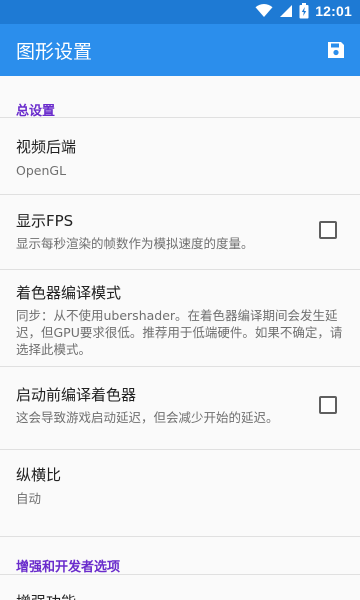 This screenshot has width=360, height=600. What do you see at coordinates (46, 147) in the screenshot?
I see `pref-title: 视频后端` at bounding box center [46, 147].